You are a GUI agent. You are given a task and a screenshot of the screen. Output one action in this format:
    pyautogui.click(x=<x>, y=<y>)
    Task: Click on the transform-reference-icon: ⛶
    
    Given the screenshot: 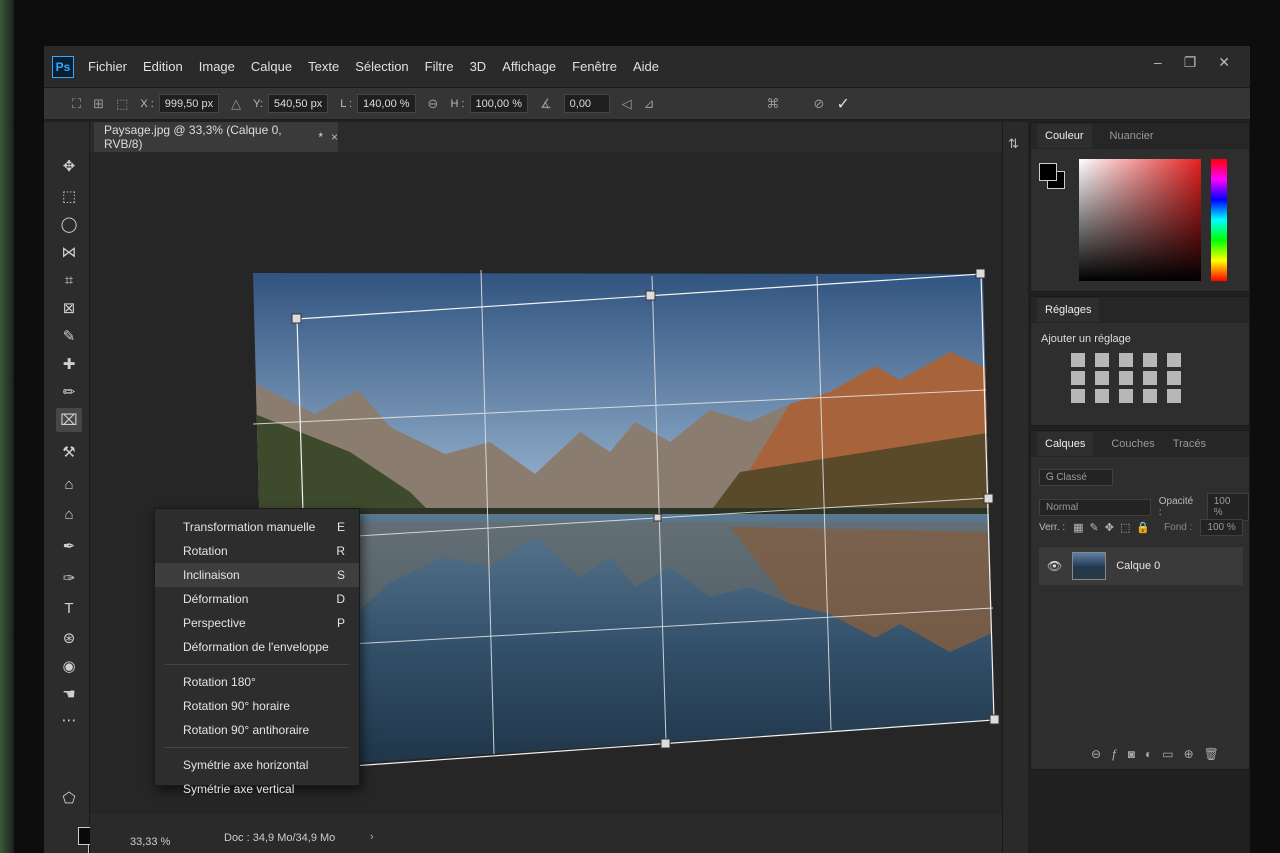 What is the action you would take?
    pyautogui.click(x=76, y=104)
    